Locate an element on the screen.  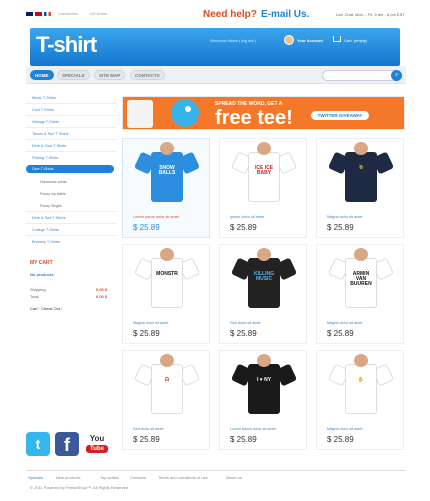
twitter-icon: t is located at coordinates (38, 444).